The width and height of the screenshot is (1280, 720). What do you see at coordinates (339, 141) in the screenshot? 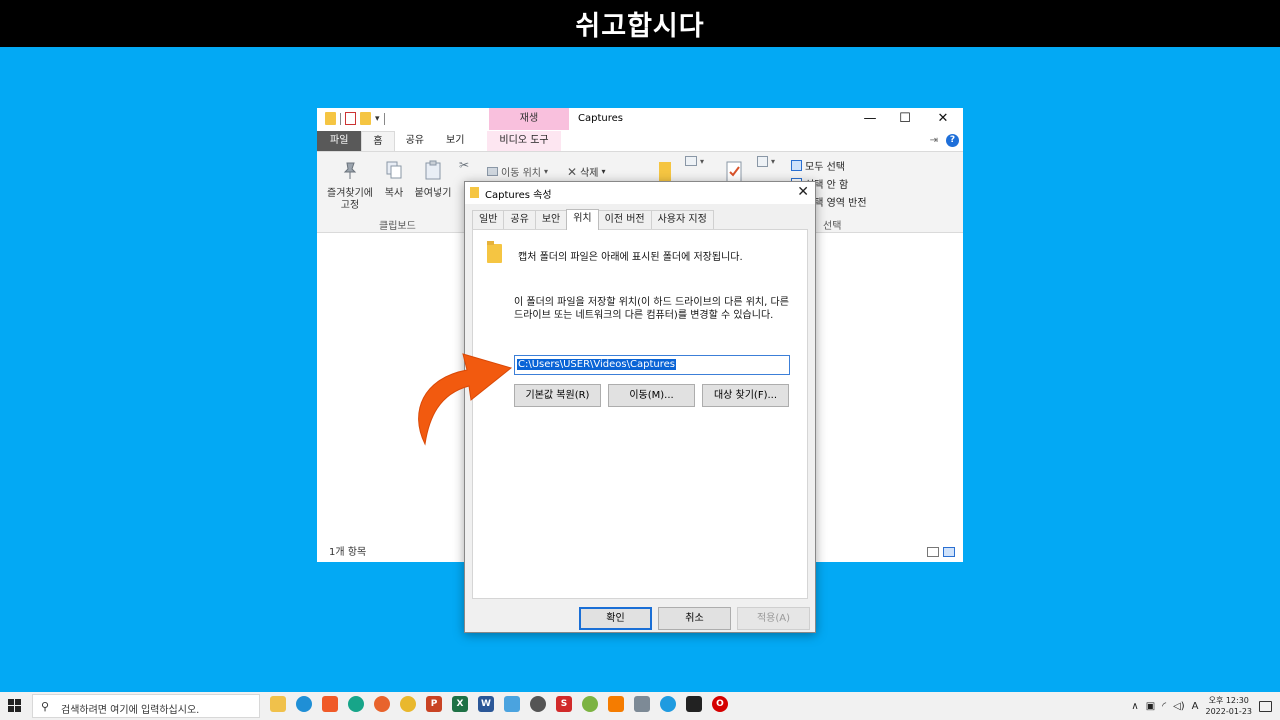
I see `tab-file: 파일` at bounding box center [339, 141].